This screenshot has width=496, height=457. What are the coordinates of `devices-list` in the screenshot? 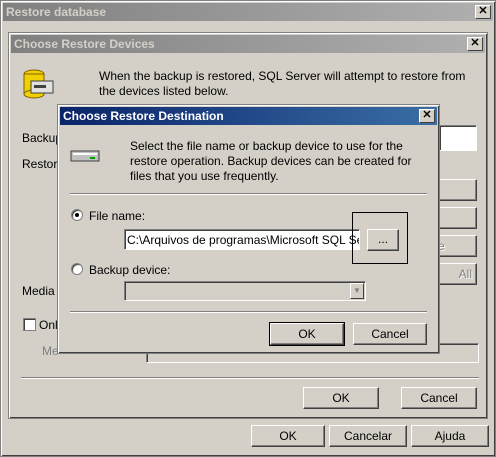 It's located at (458, 138).